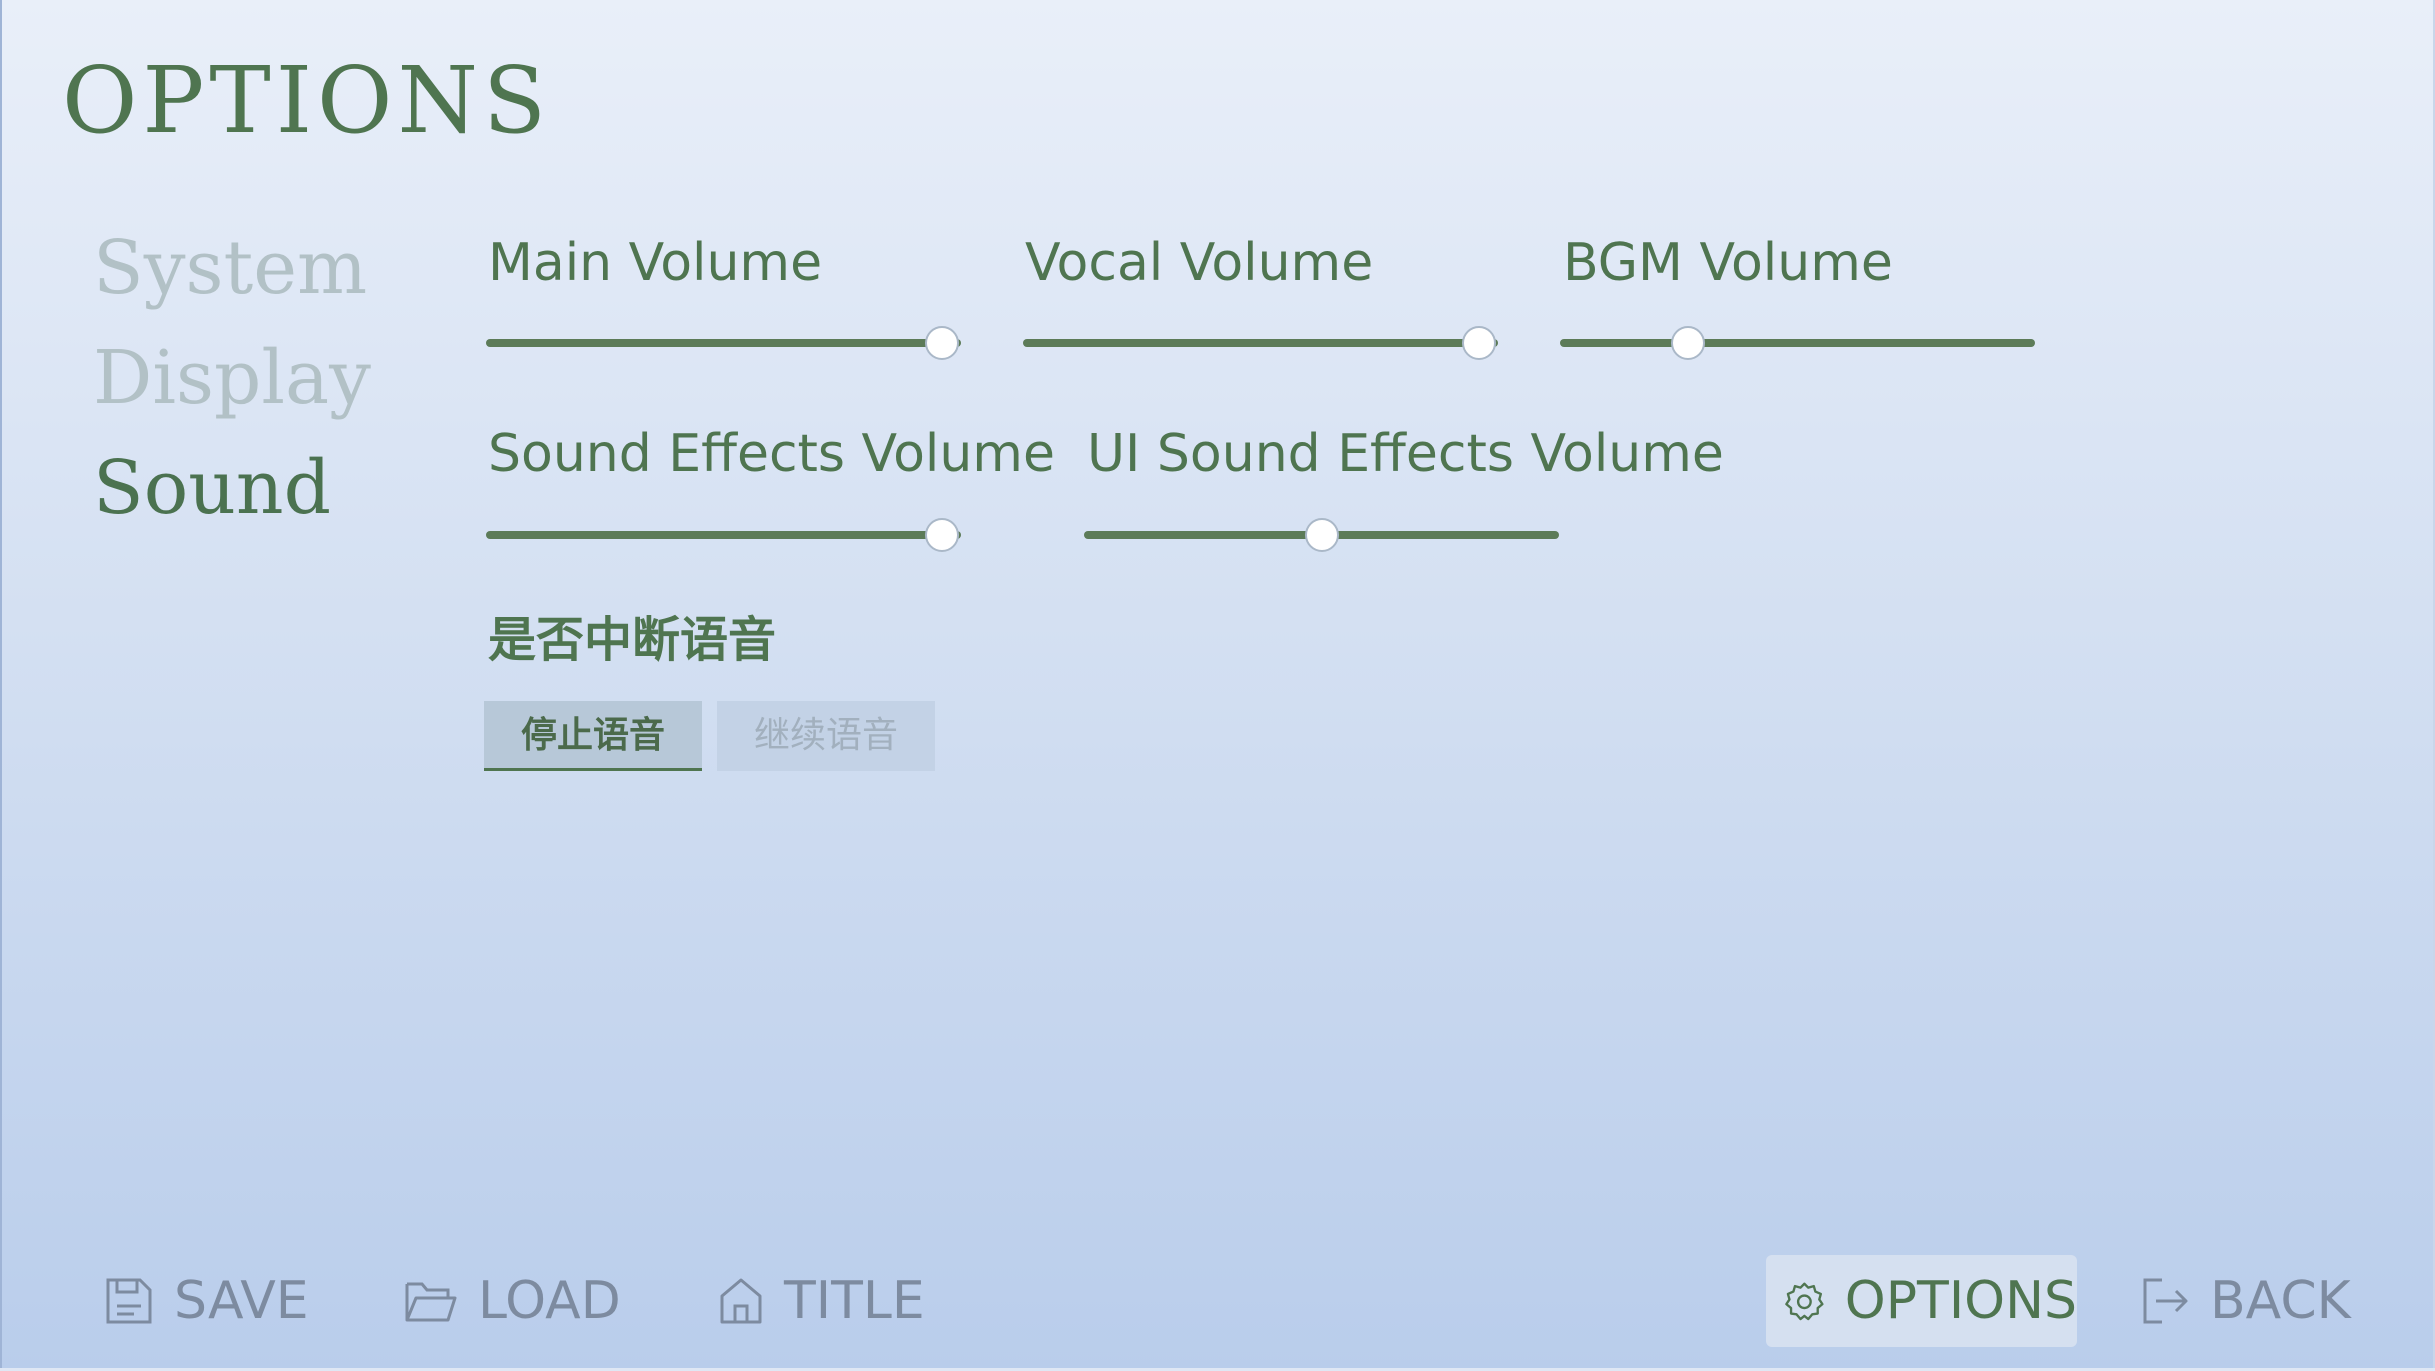 This screenshot has width=2435, height=1371. What do you see at coordinates (942, 343) in the screenshot?
I see `main-volume-slider-thumb` at bounding box center [942, 343].